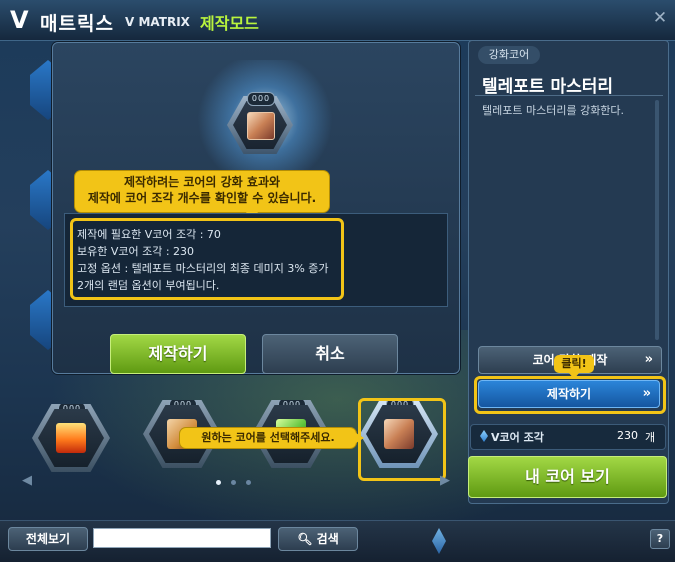 This screenshot has height=562, width=675. I want to click on tooltip-line: 제작에 코어 조각 개수를 확인할 수 있습니다., so click(202, 198).